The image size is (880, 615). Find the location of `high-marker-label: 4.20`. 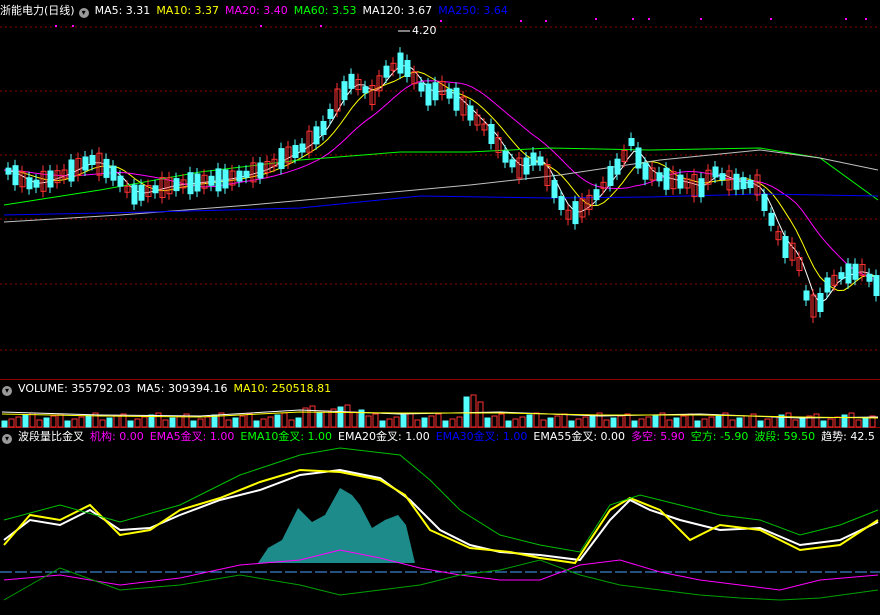

high-marker-label: 4.20 is located at coordinates (424, 30).